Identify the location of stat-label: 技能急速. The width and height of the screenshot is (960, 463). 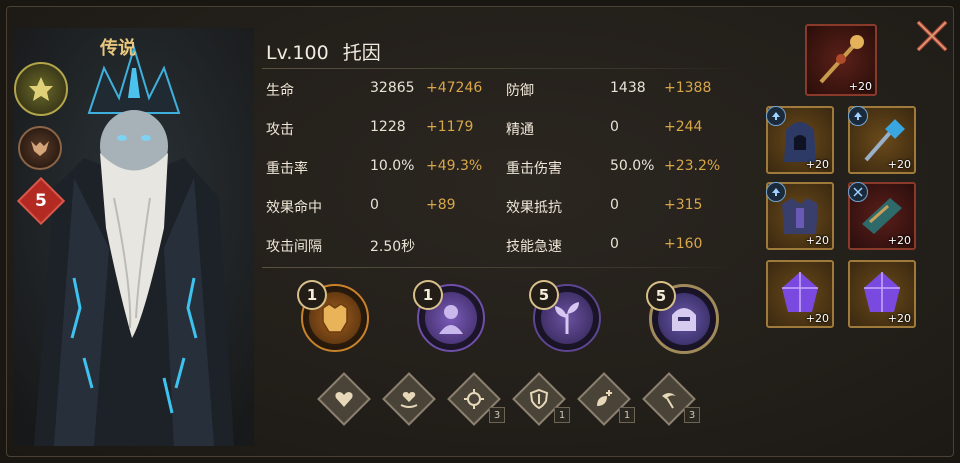
(534, 247).